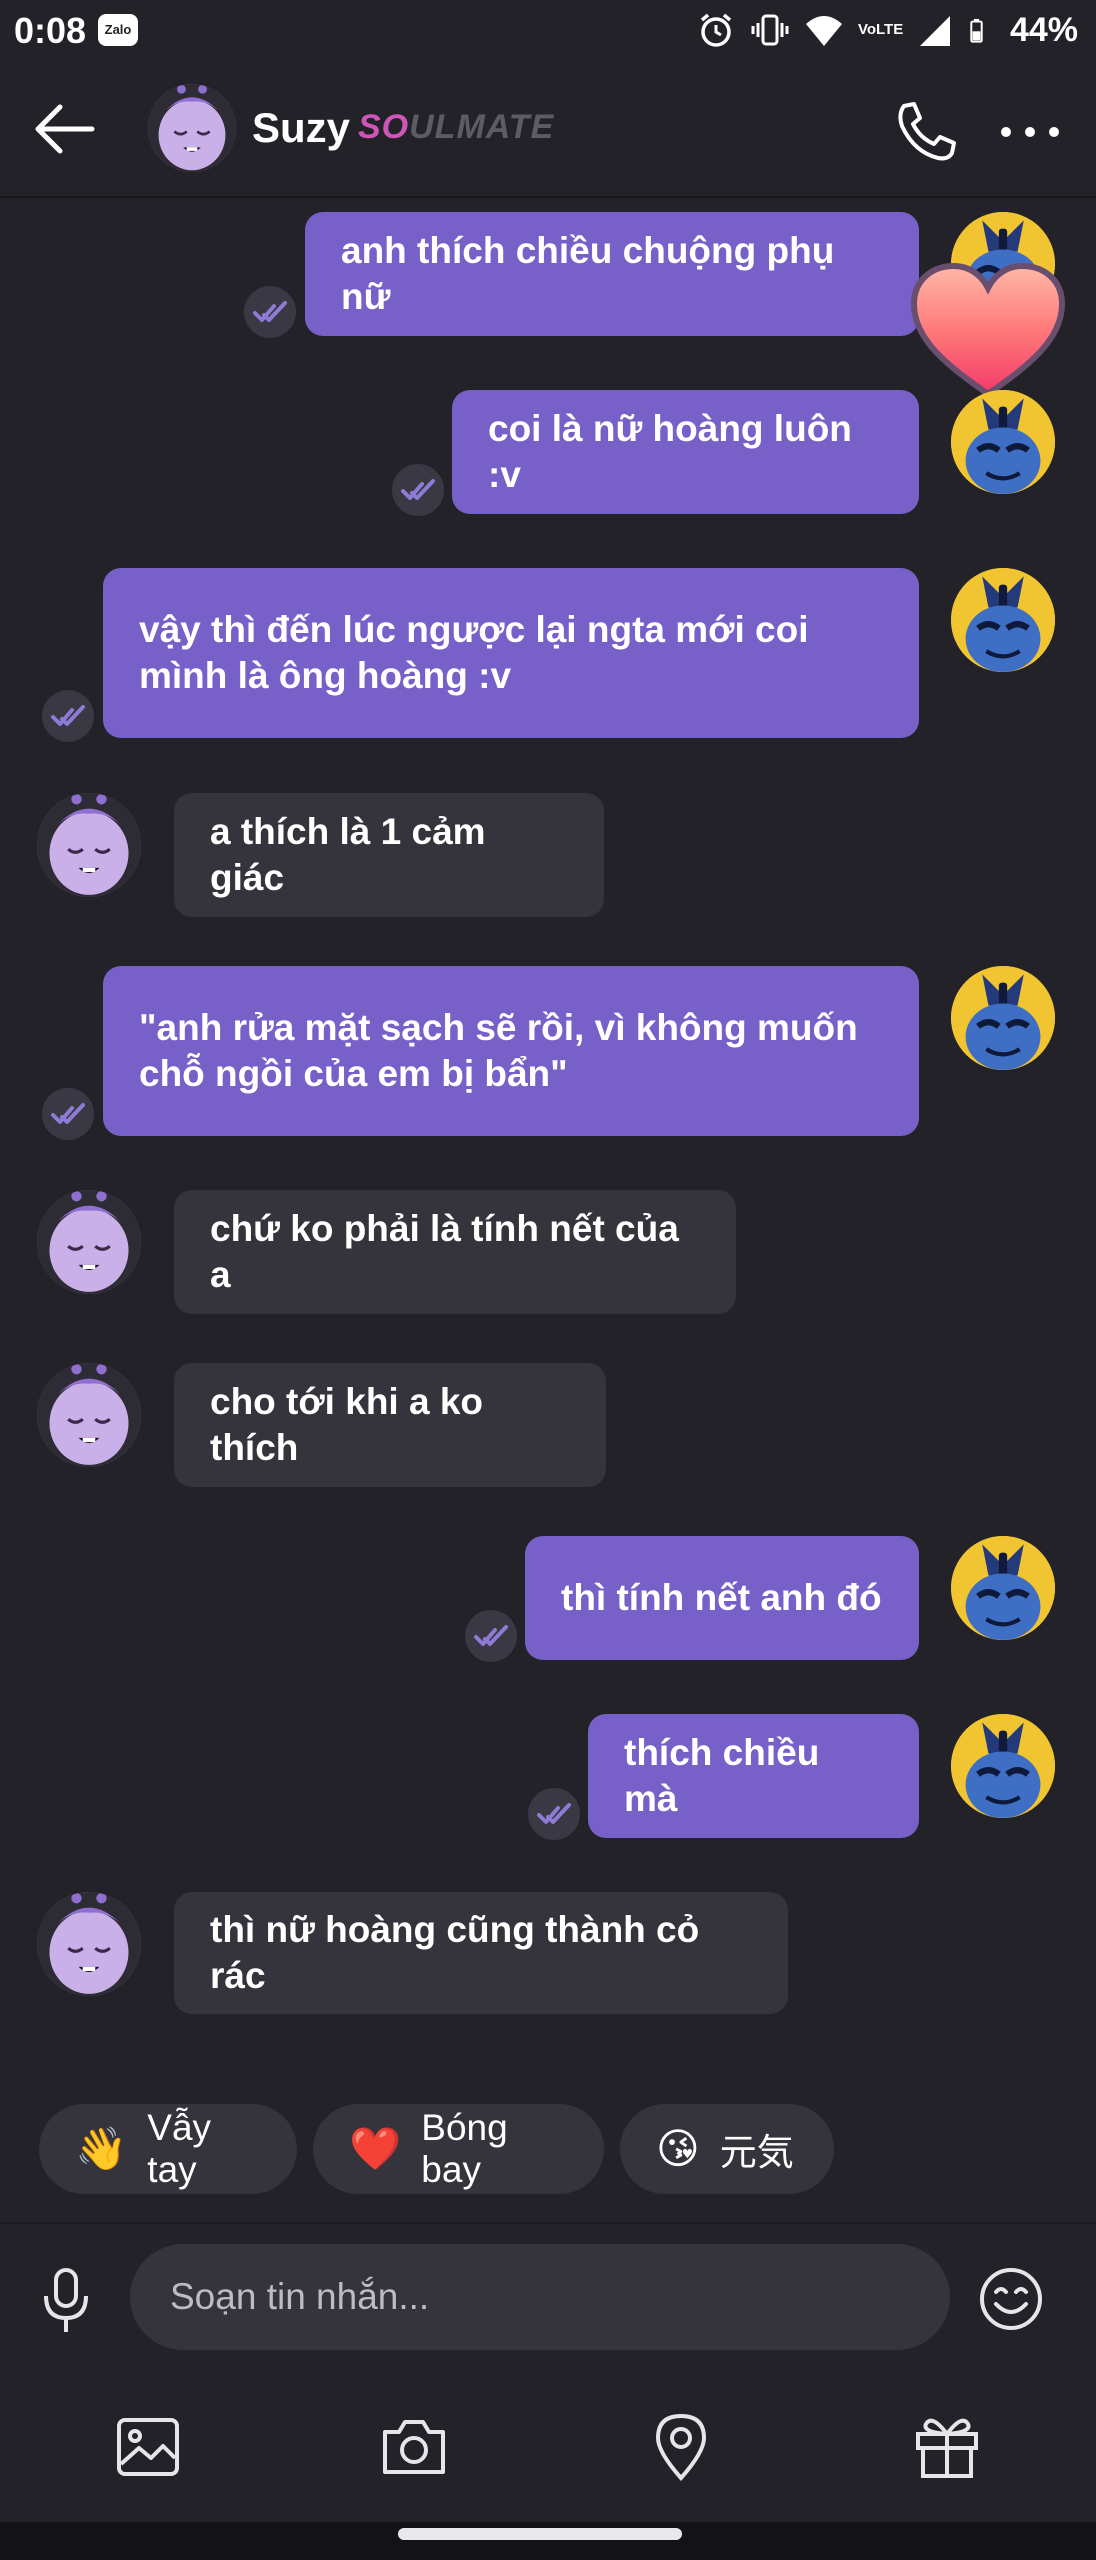 This screenshot has height=2560, width=1096. I want to click on heart-reaction-icon, so click(988, 330).